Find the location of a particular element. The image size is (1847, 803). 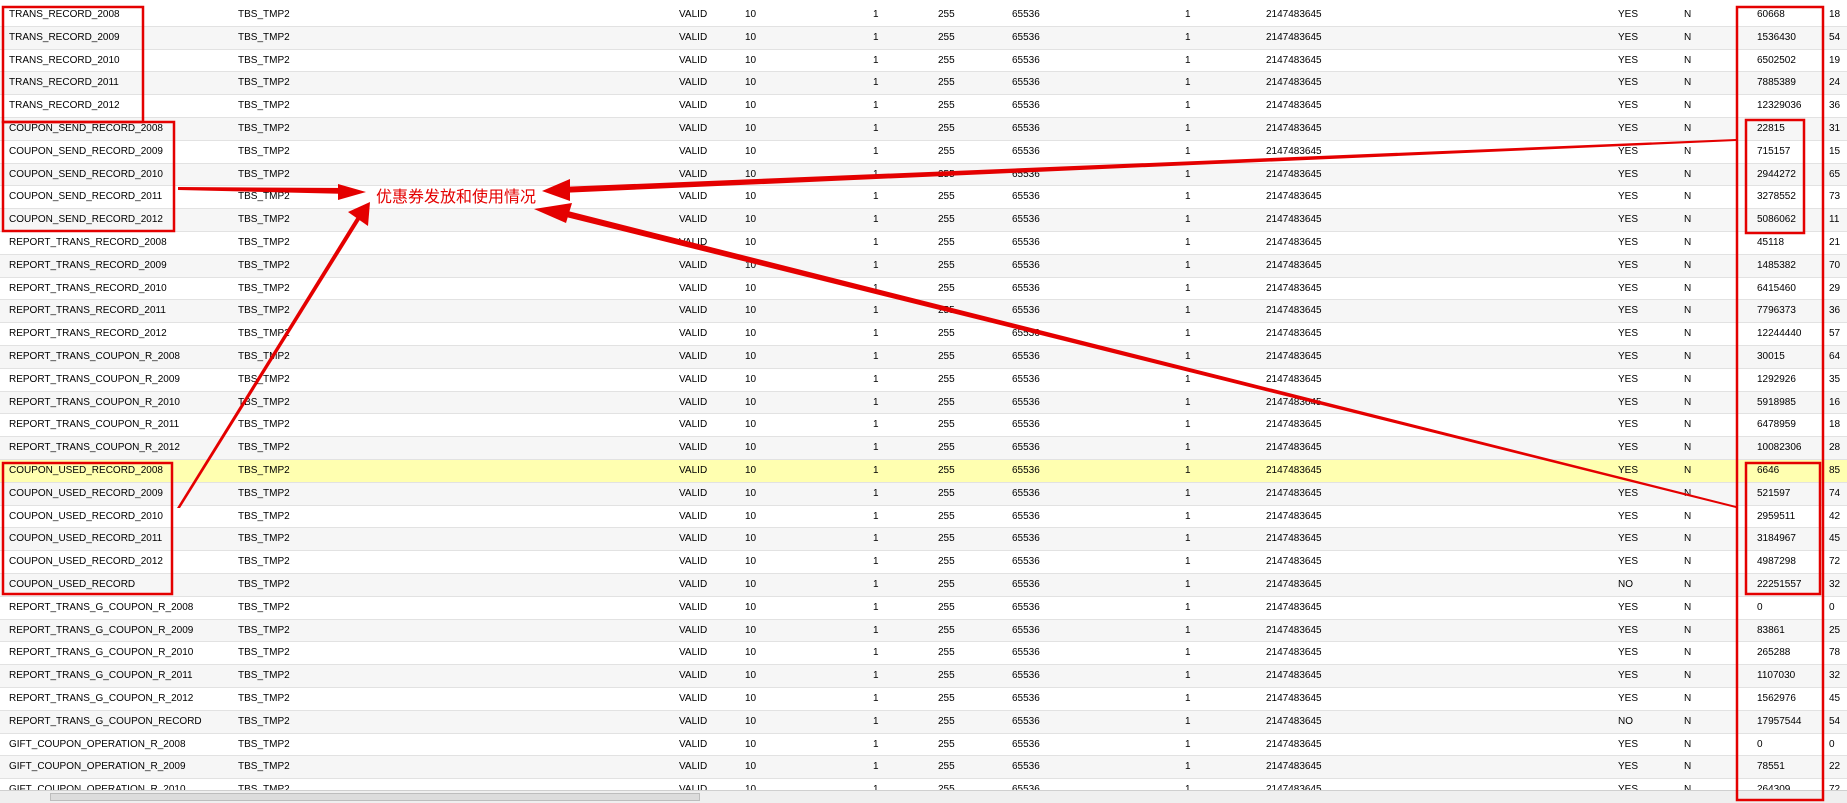

arrowhead-coupon-used is located at coordinates (359, 214).